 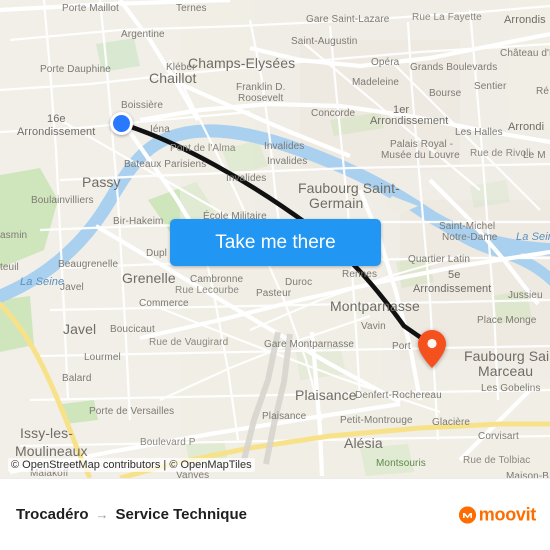 I want to click on route-origin-label: Trocadéro, so click(x=52, y=514).